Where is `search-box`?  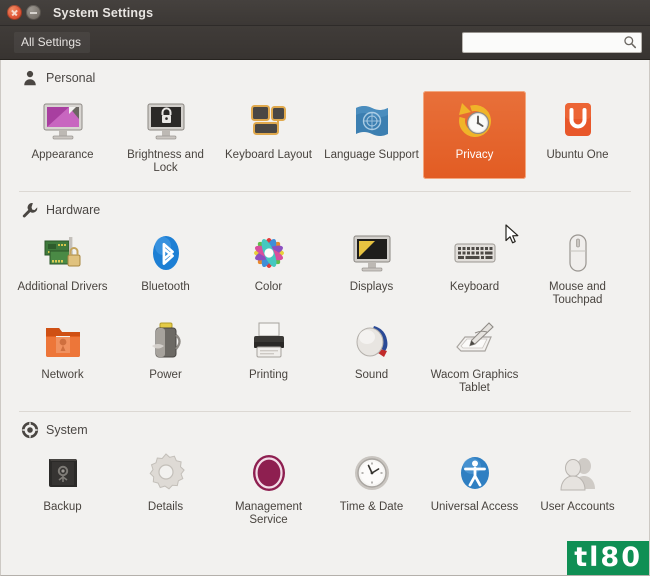
search-box is located at coordinates (552, 42).